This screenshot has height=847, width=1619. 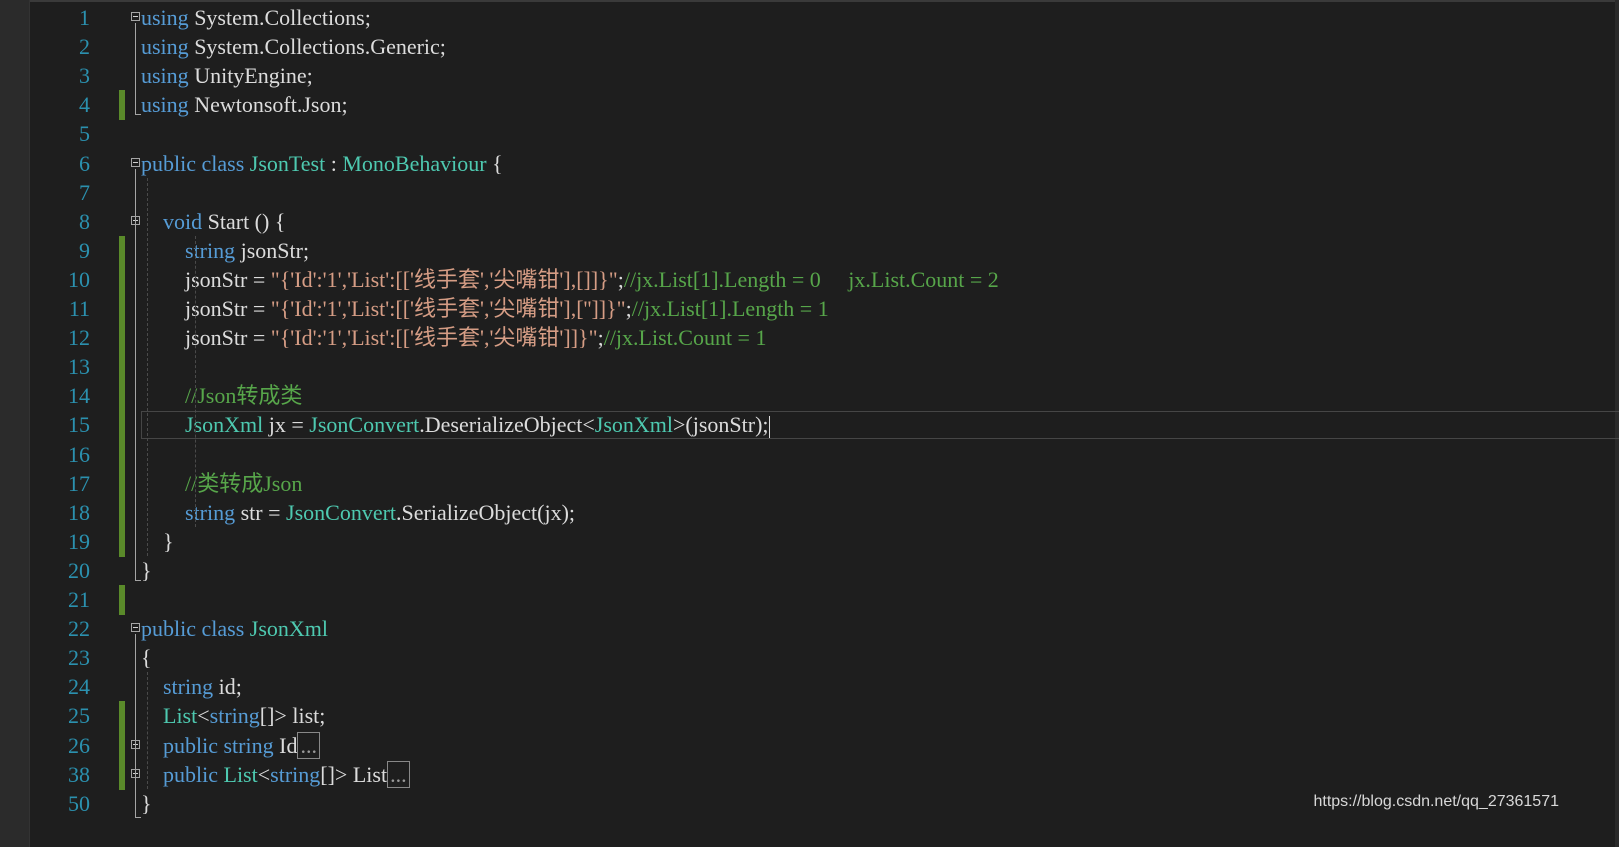 What do you see at coordinates (809, 716) in the screenshot?
I see `code-line: 25 List<string[]> list;` at bounding box center [809, 716].